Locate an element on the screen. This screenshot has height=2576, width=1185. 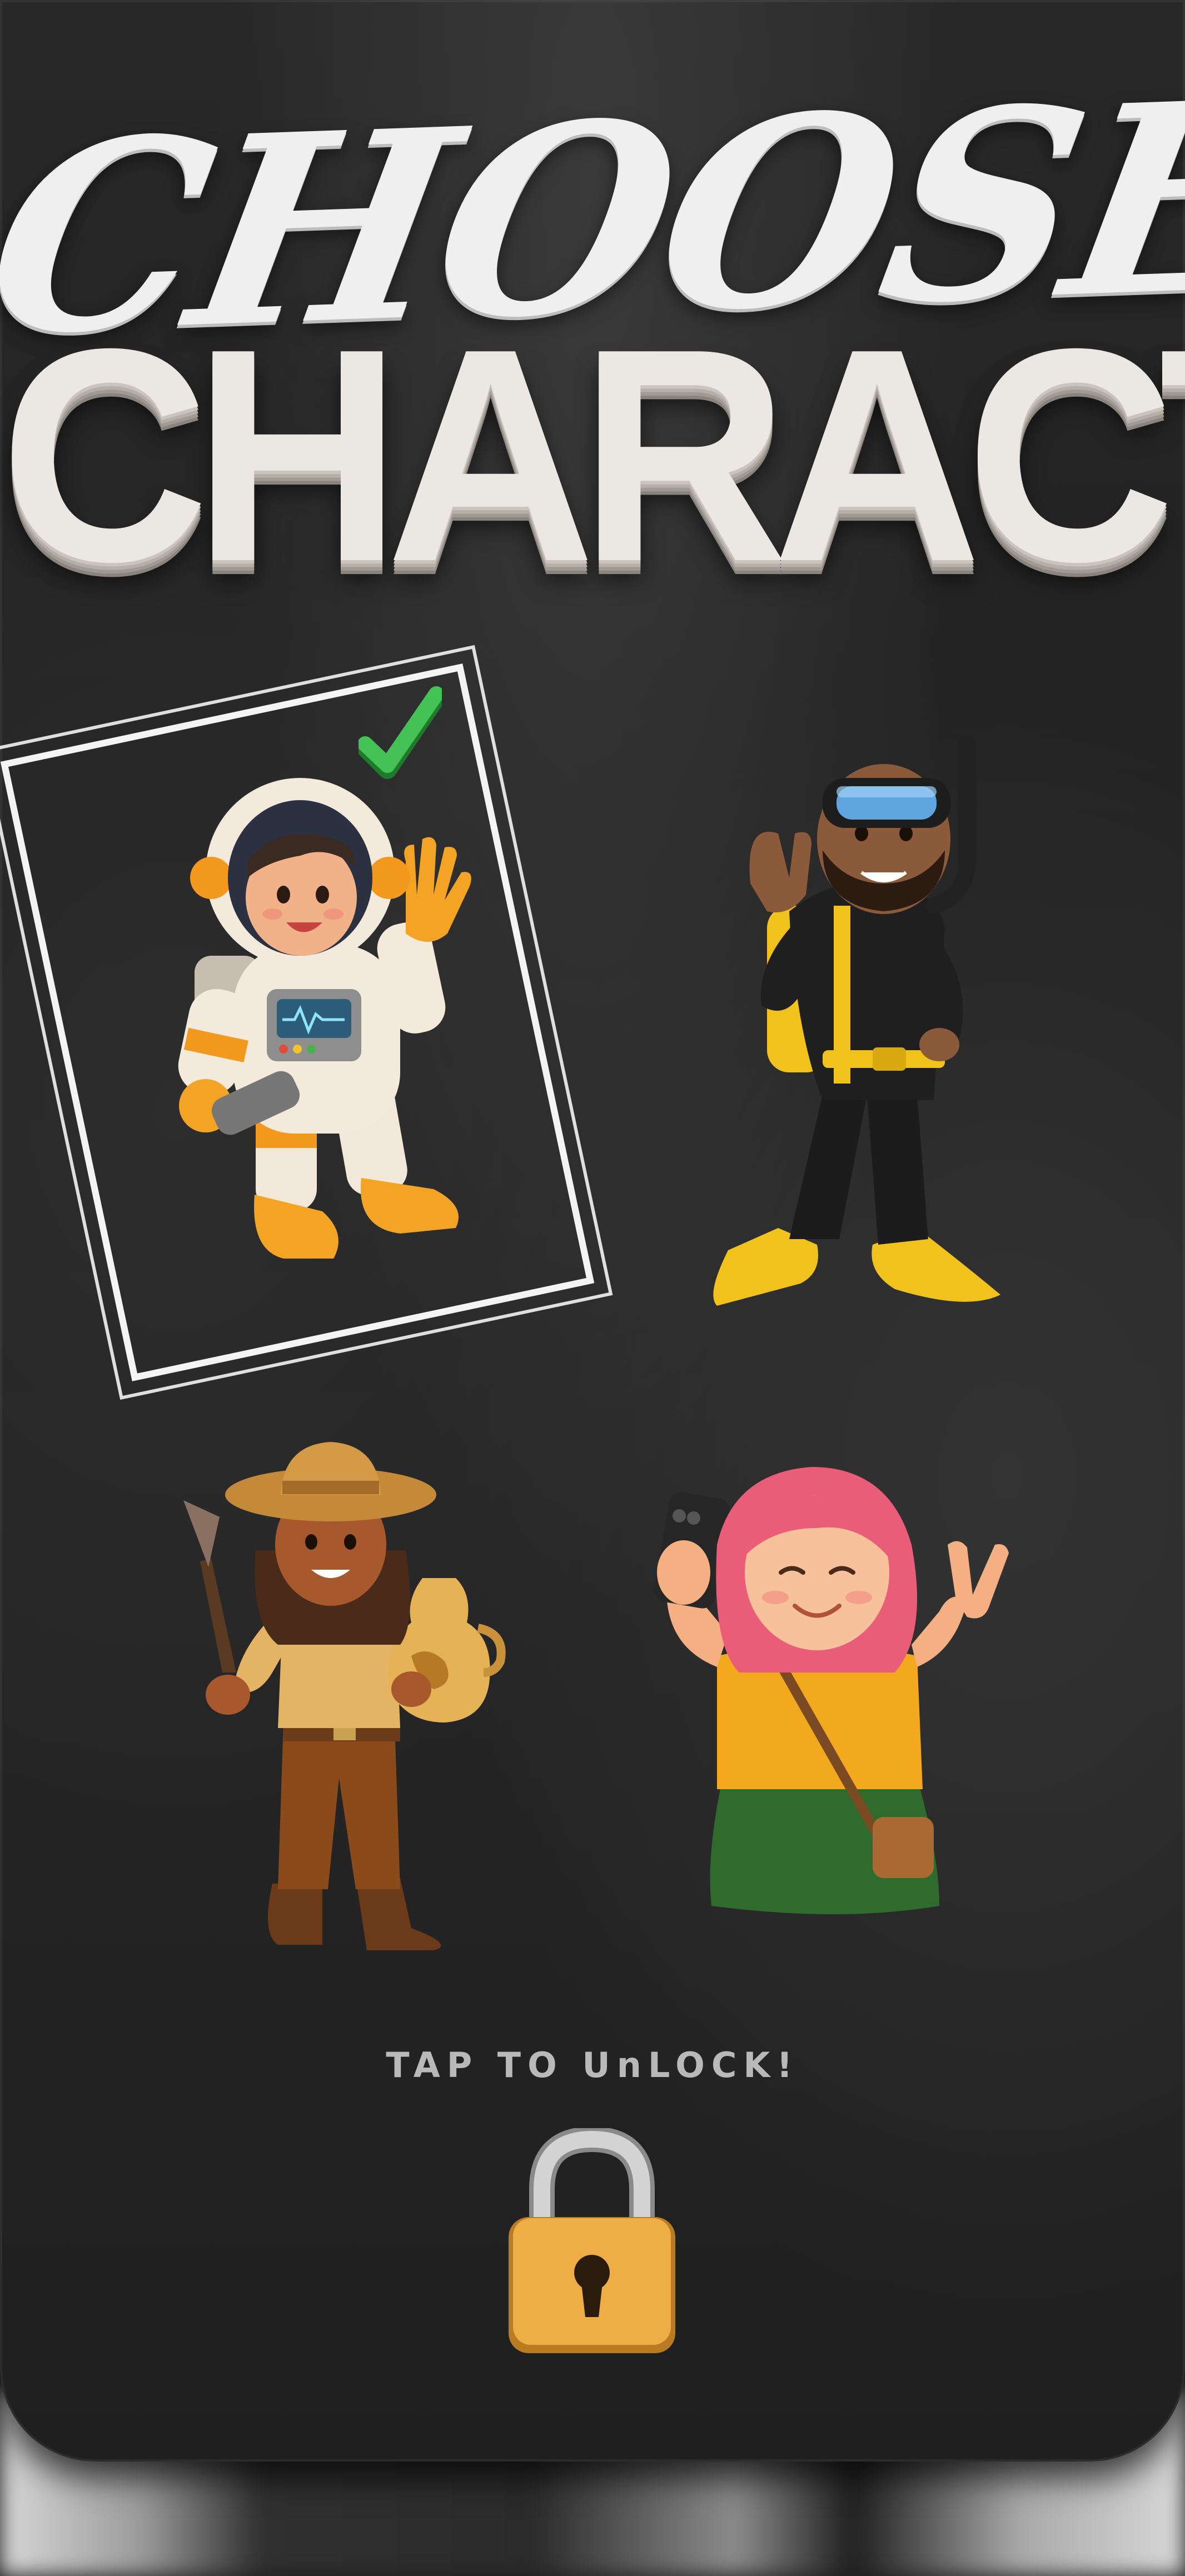
tap-to-unlock-label: TAP TO UnLOCK! is located at coordinates (592, 2065).